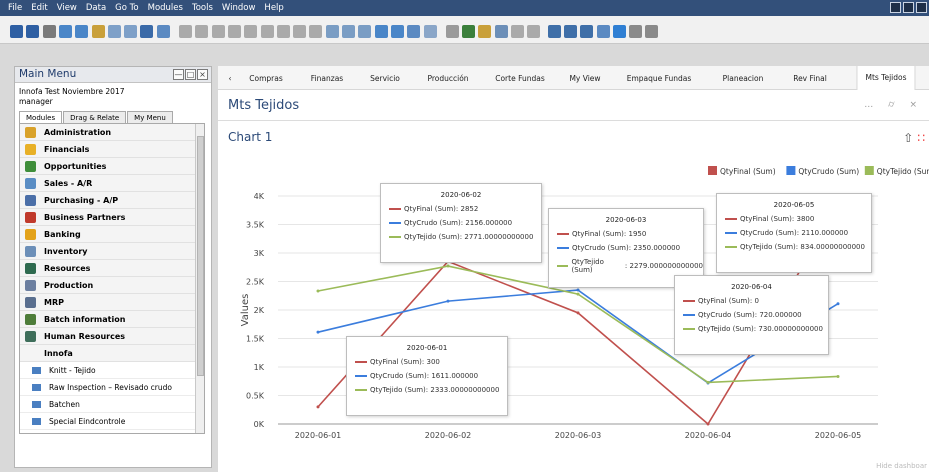 This screenshot has width=929, height=472. What do you see at coordinates (265, 78) in the screenshot?
I see `tab-compras: Compras` at bounding box center [265, 78].